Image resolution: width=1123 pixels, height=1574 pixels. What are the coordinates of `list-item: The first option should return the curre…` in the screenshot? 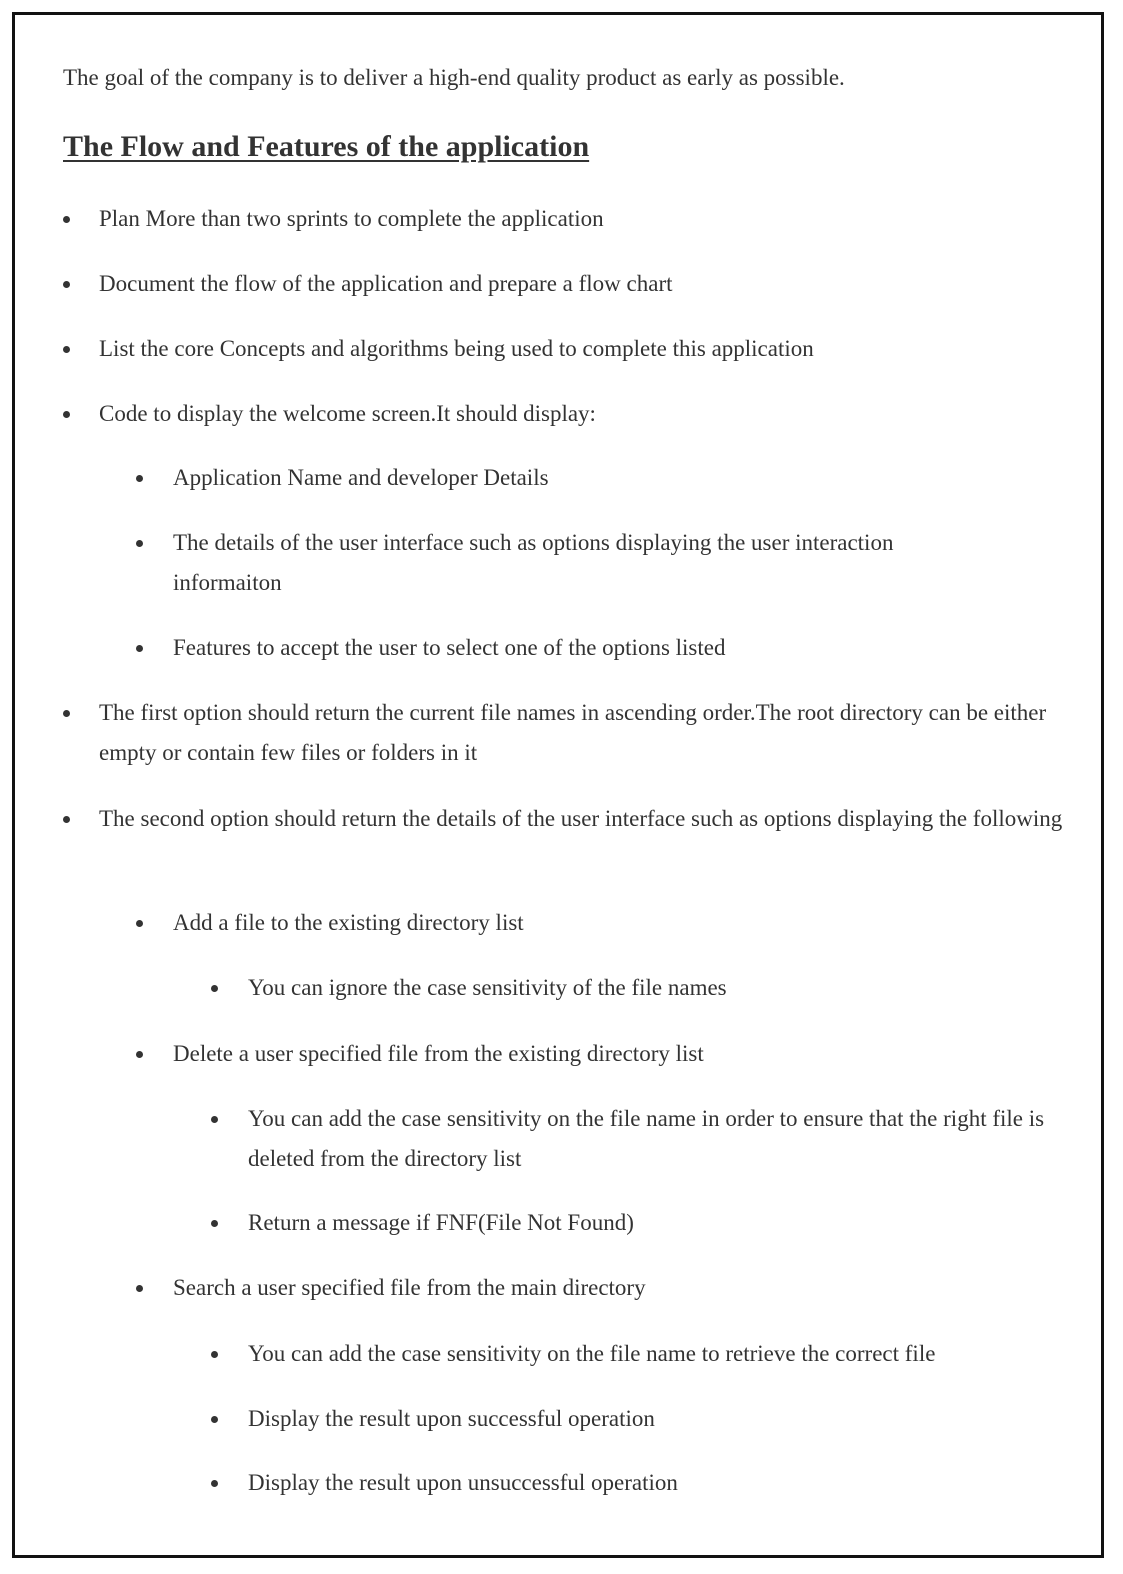 It's located at (563, 733).